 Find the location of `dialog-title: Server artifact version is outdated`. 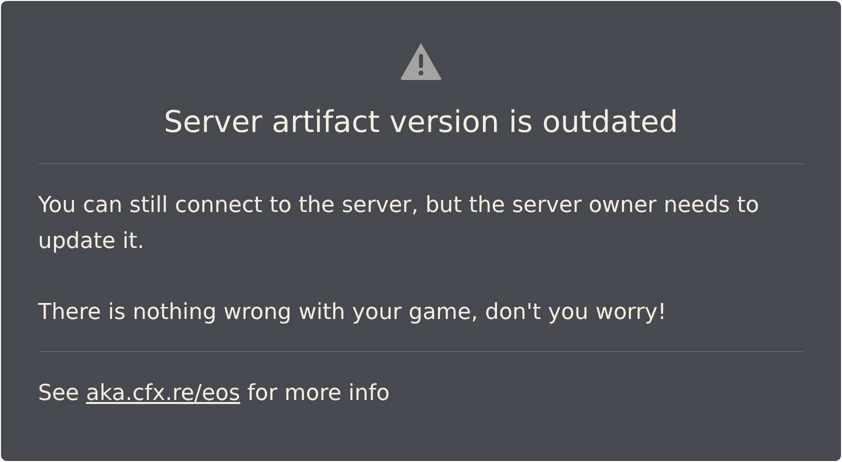

dialog-title: Server artifact version is outdated is located at coordinates (421, 123).